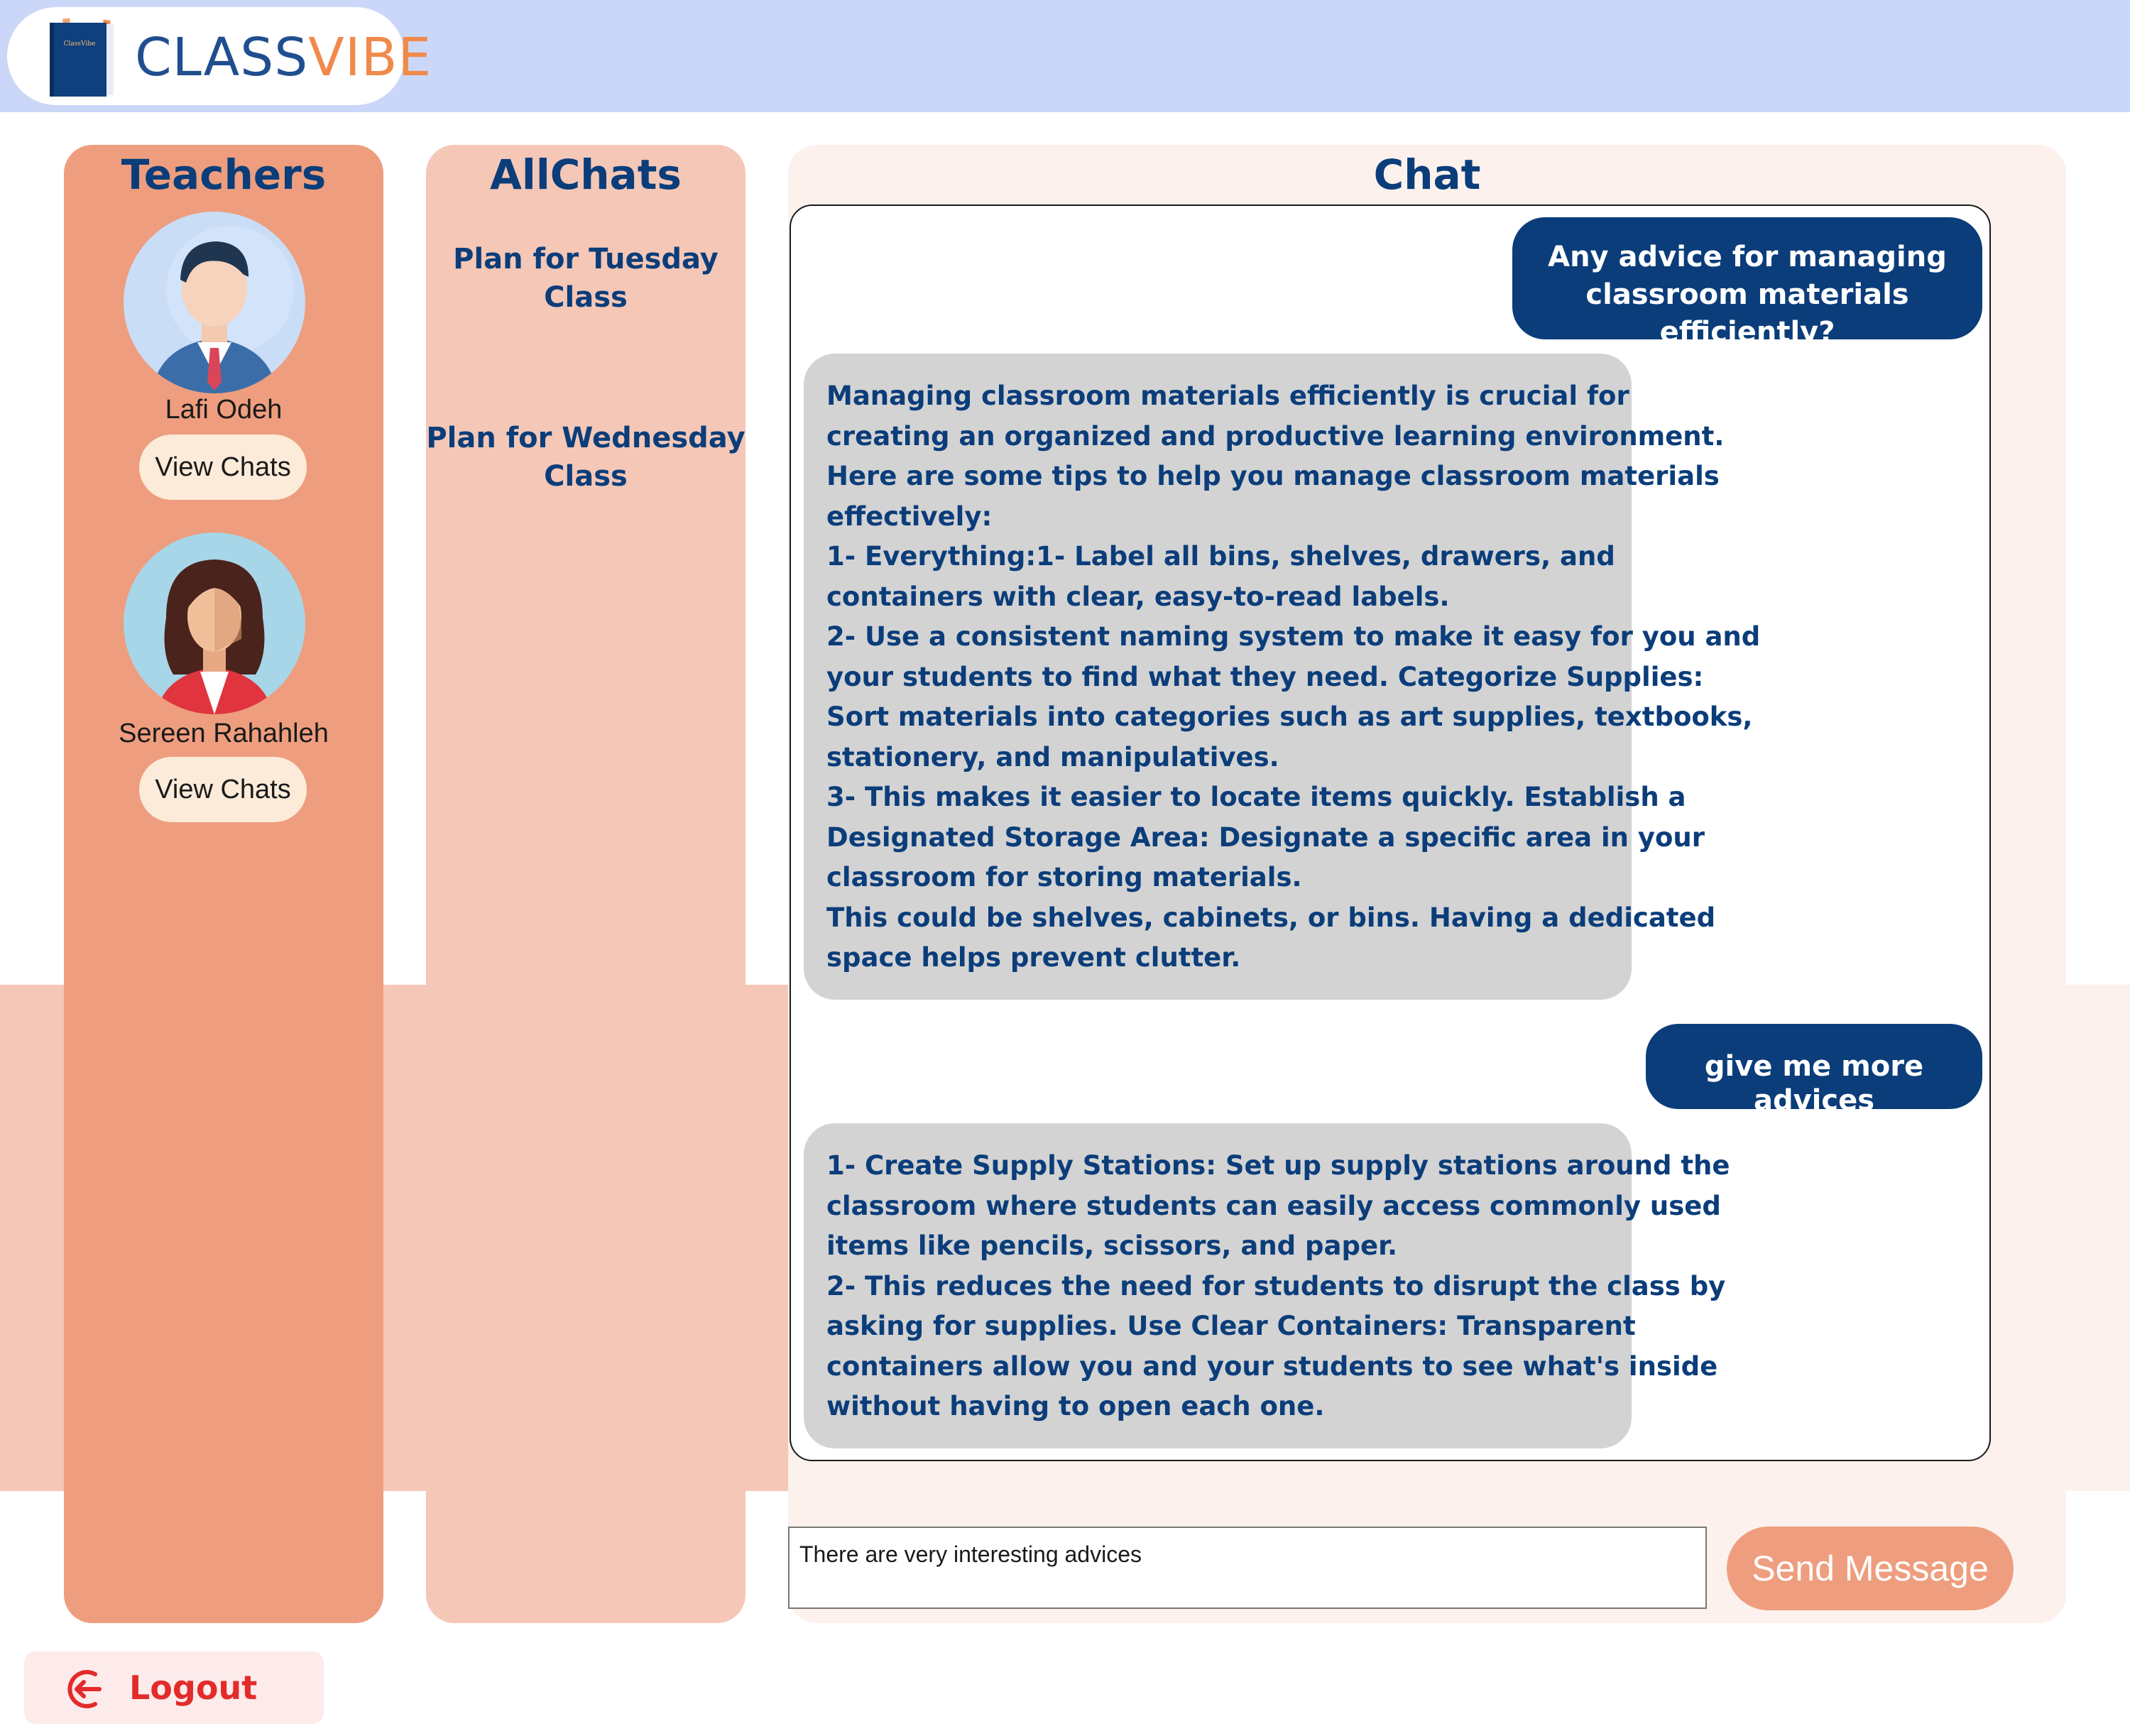 The width and height of the screenshot is (2130, 1736). I want to click on logout-button: Logout, so click(174, 1688).